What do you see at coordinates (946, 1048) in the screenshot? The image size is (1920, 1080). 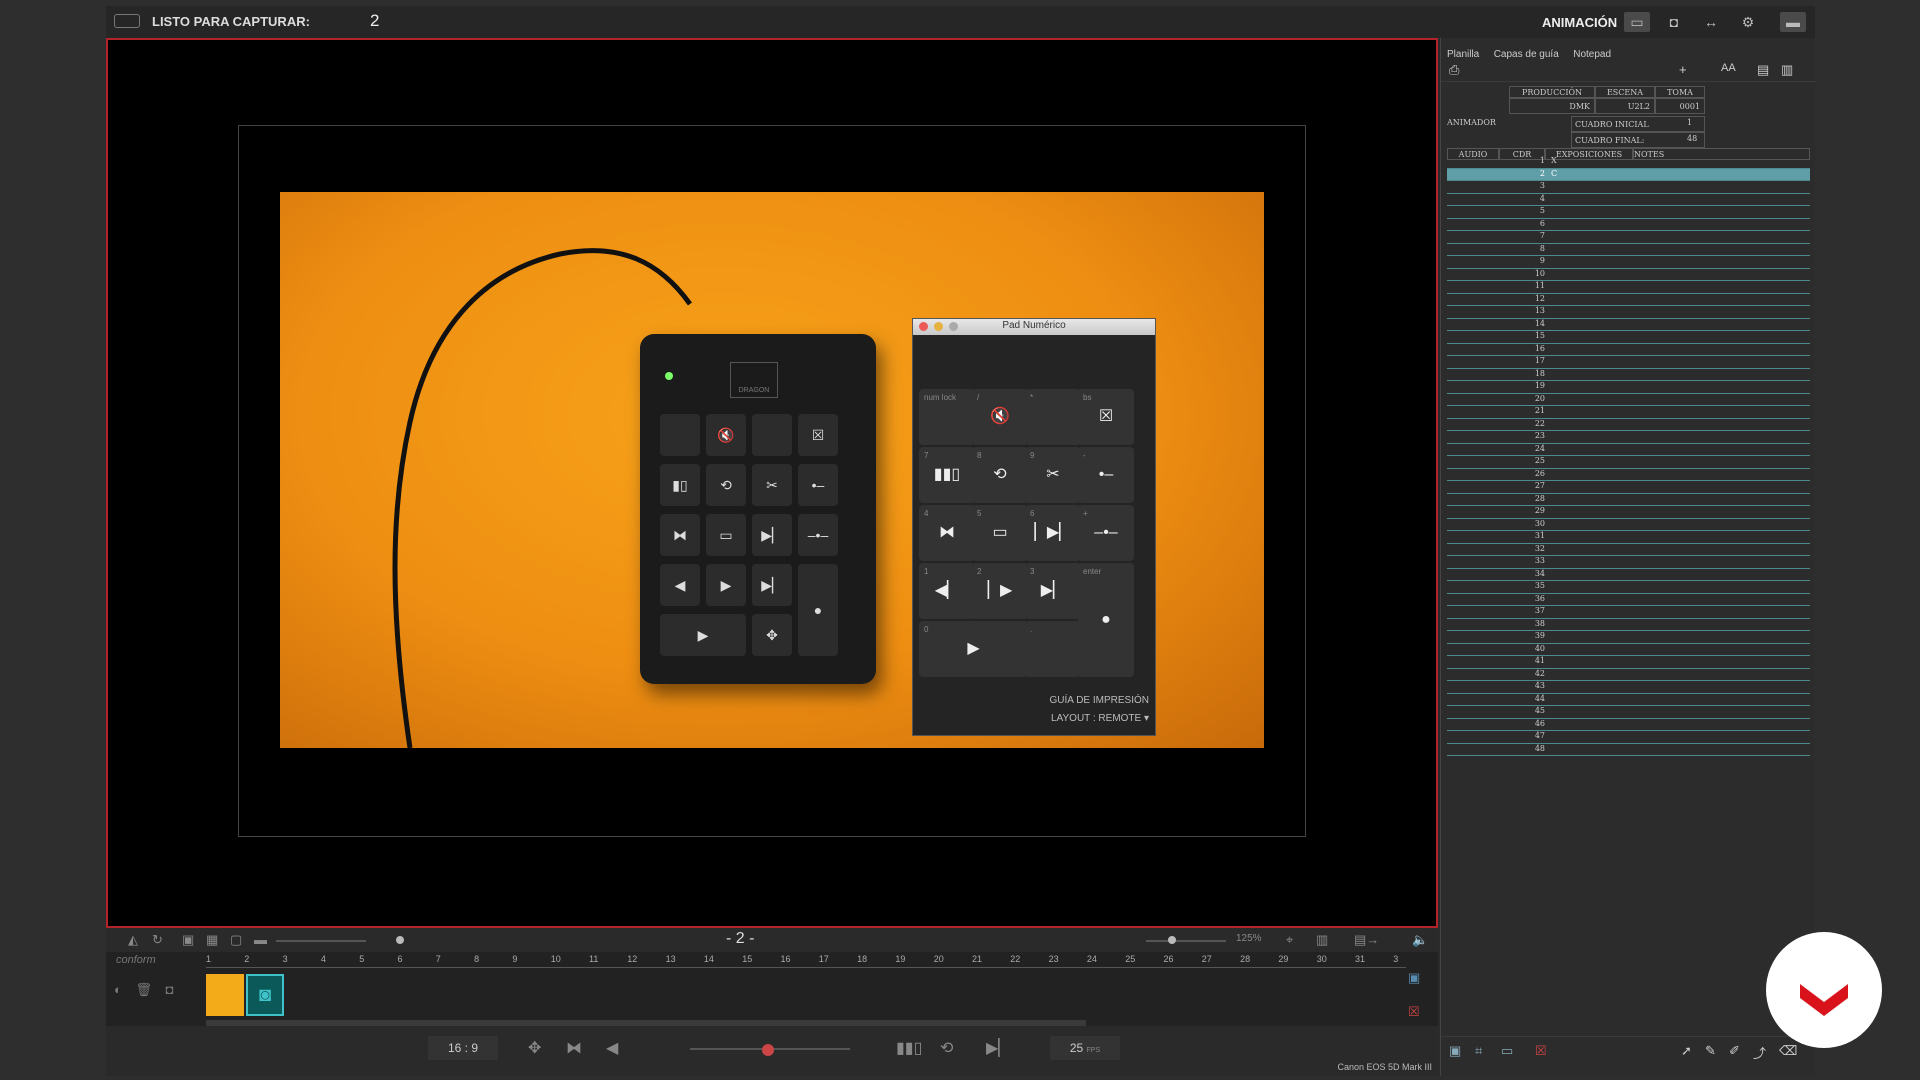 I see `loop-icon: ⟲` at bounding box center [946, 1048].